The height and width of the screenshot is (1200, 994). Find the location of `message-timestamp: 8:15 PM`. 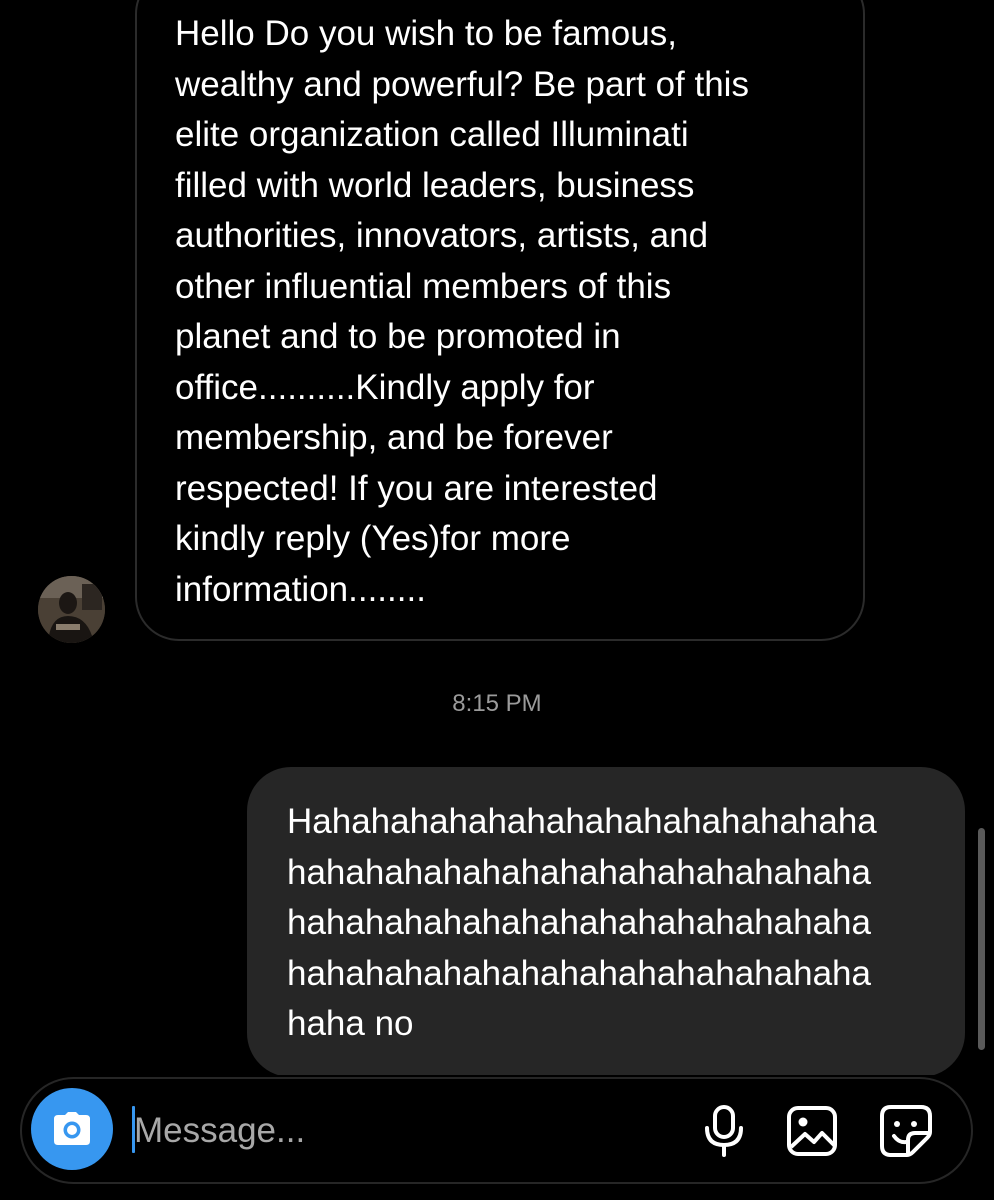

message-timestamp: 8:15 PM is located at coordinates (497, 703).